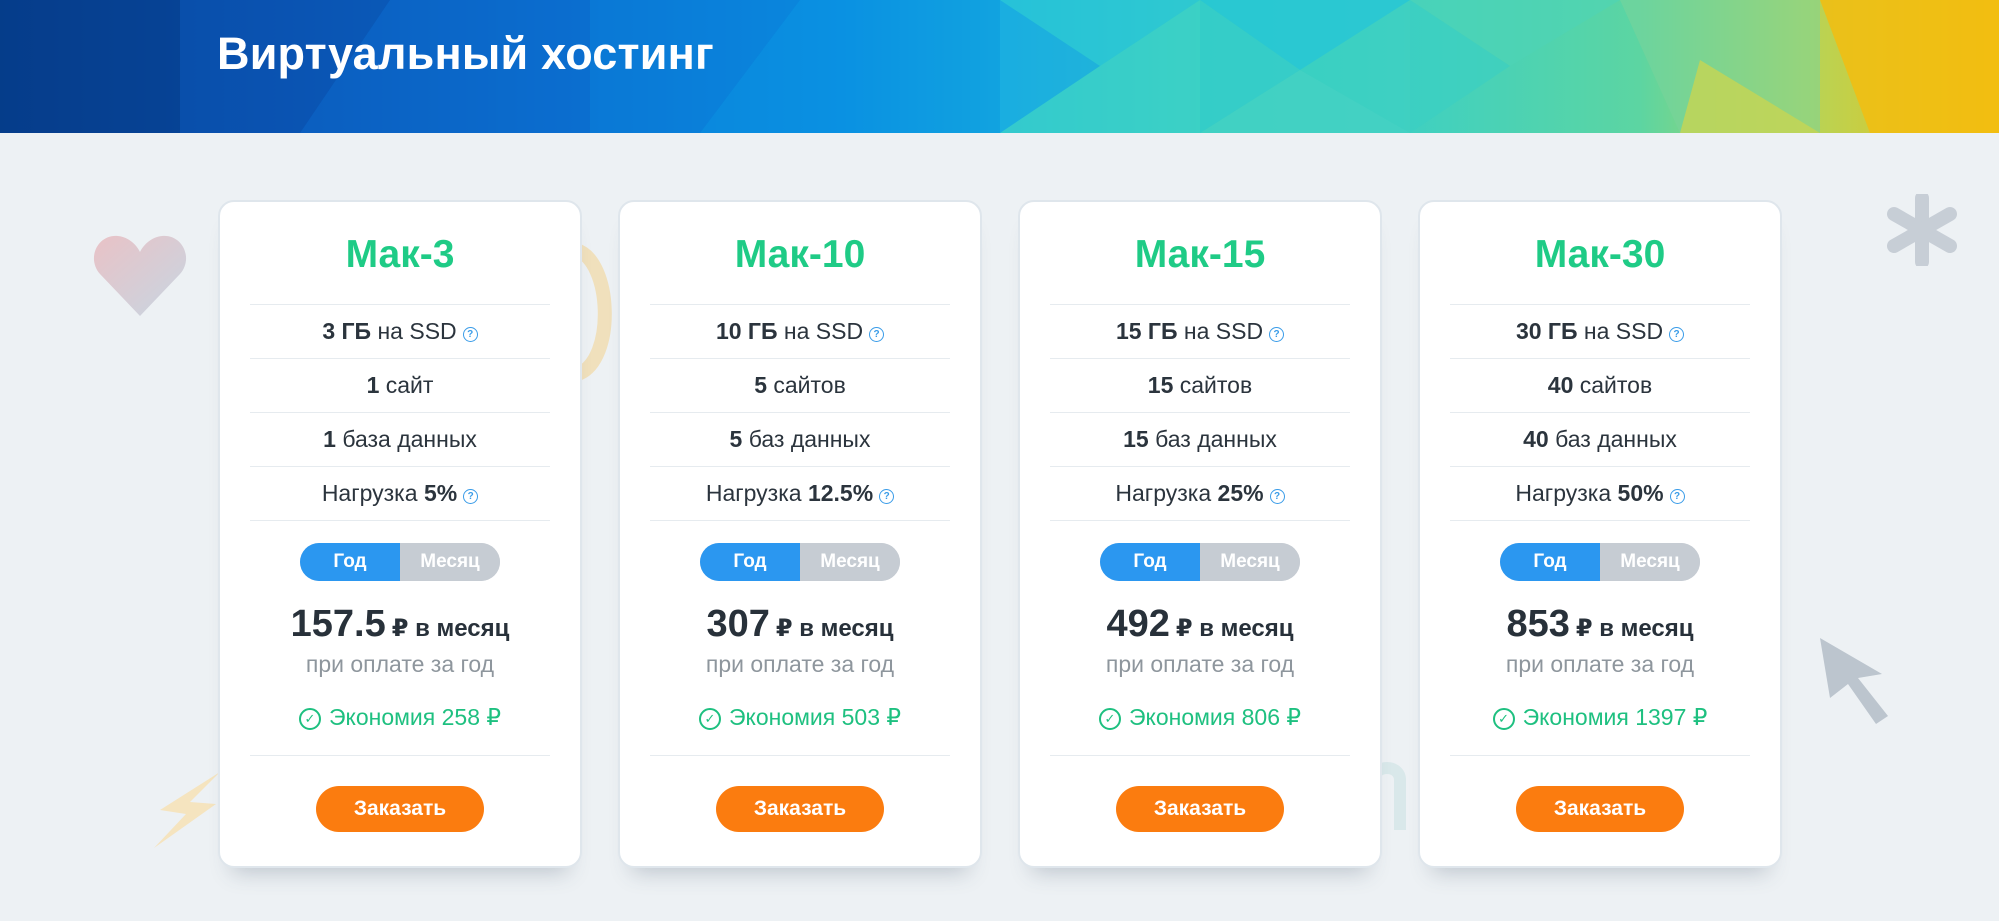 This screenshot has height=921, width=1999. What do you see at coordinates (738, 624) in the screenshot?
I see `price-amount: 307` at bounding box center [738, 624].